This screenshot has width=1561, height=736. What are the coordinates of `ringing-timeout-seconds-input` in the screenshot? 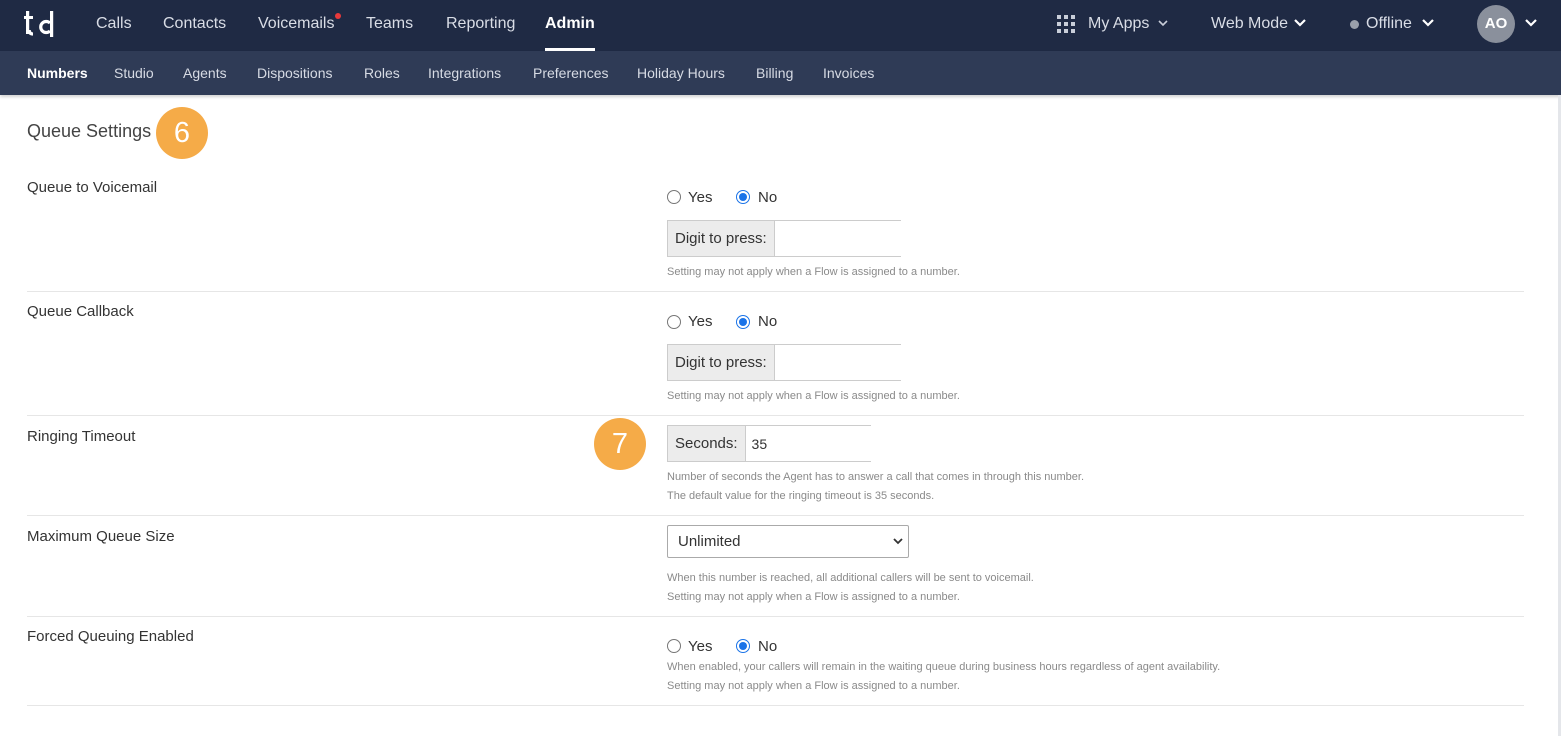 It's located at (842, 443).